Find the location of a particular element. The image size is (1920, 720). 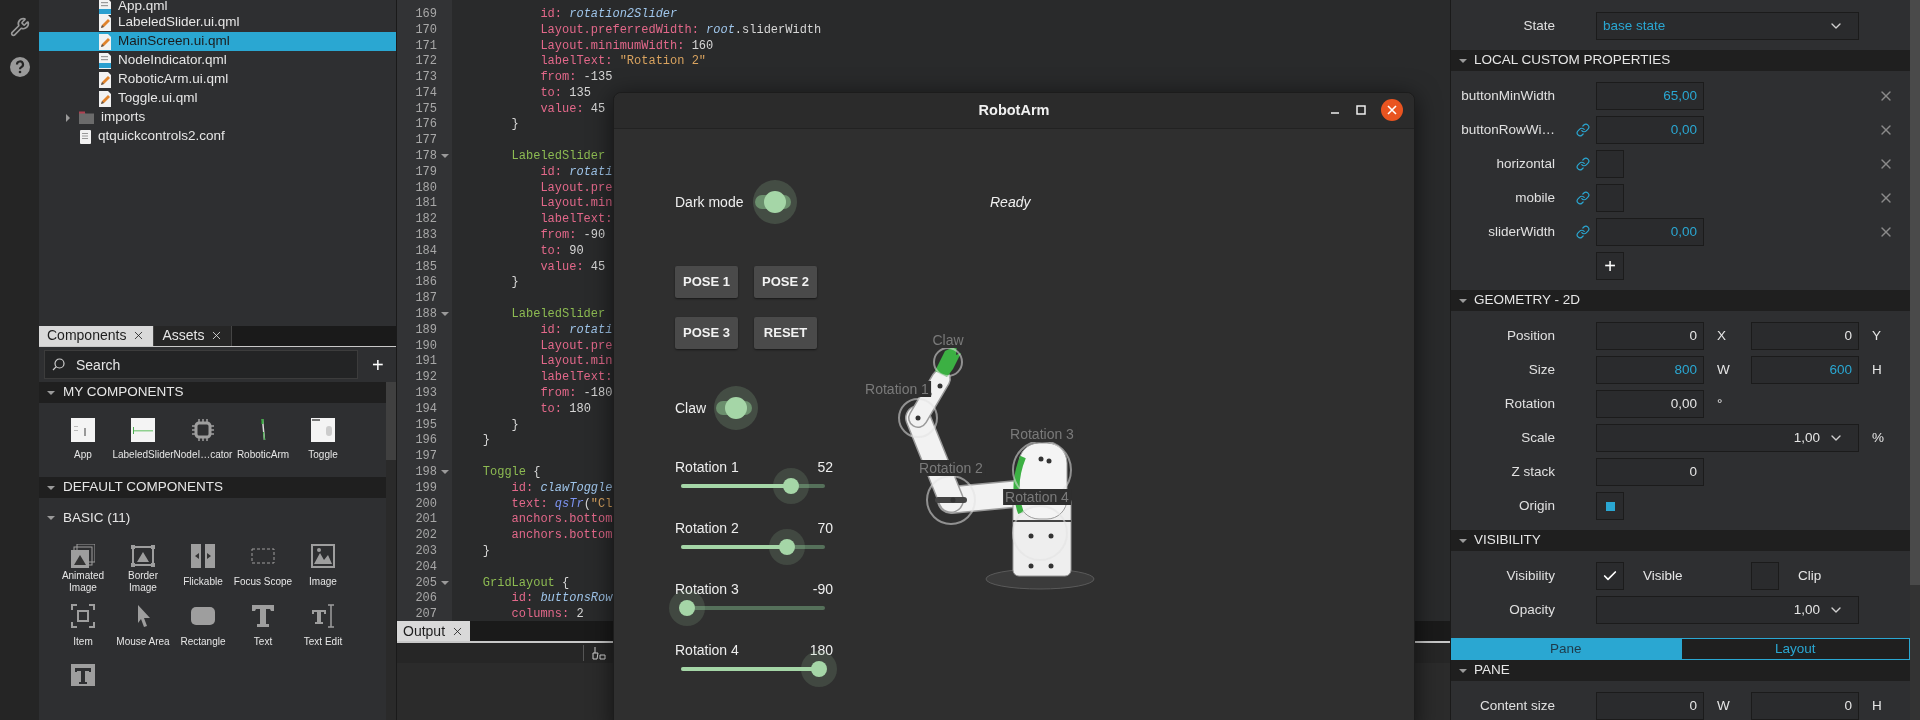

tree-item: Toggle.ui.qml is located at coordinates (217, 98).